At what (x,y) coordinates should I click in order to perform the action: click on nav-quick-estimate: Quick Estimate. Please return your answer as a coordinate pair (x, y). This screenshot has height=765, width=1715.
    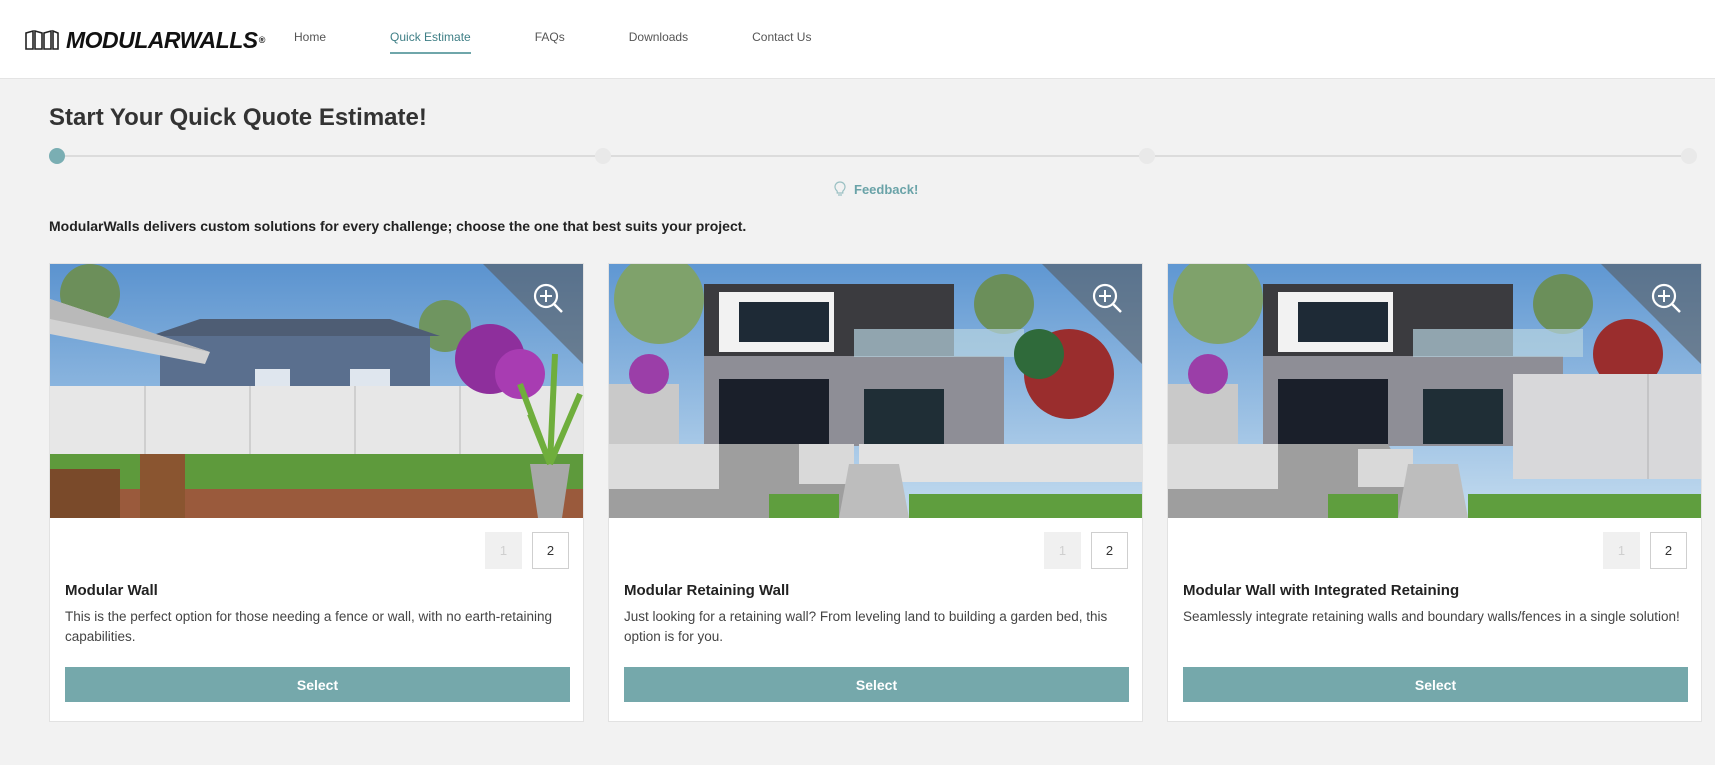
    Looking at the image, I should click on (430, 42).